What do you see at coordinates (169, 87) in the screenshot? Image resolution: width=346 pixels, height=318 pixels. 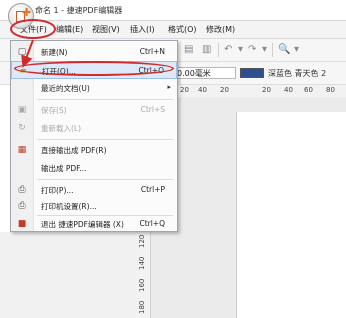 I see `submenu-arrow-icon: ▸` at bounding box center [169, 87].